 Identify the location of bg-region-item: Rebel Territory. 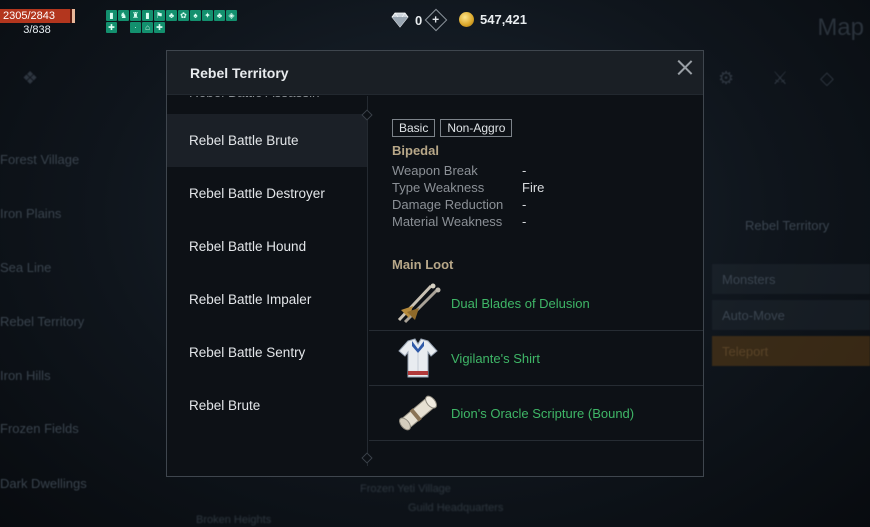
(42, 321).